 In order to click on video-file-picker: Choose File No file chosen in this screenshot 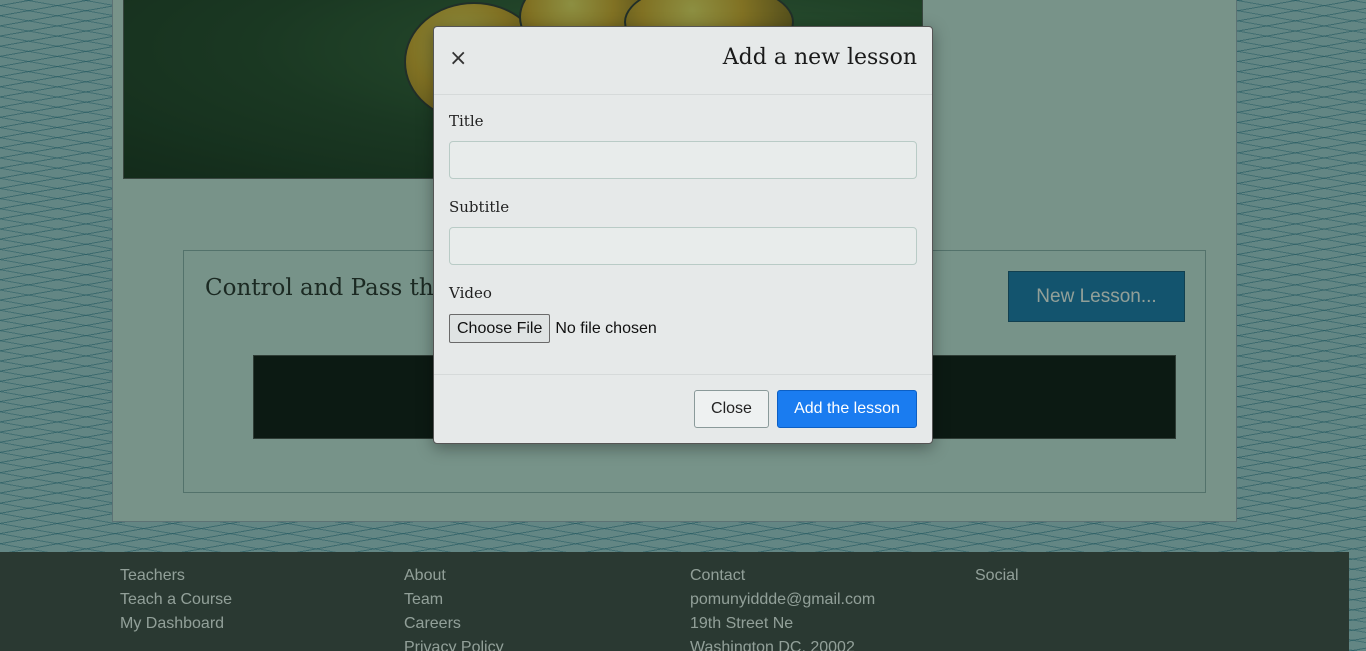, I will do `click(553, 328)`.